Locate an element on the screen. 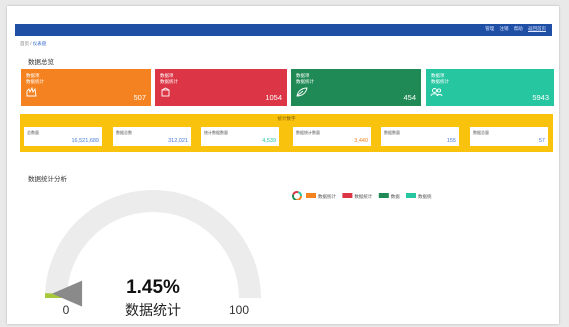 This screenshot has width=569, height=327. stat-box-4: 数据统计数量 3,440 is located at coordinates (332, 136).